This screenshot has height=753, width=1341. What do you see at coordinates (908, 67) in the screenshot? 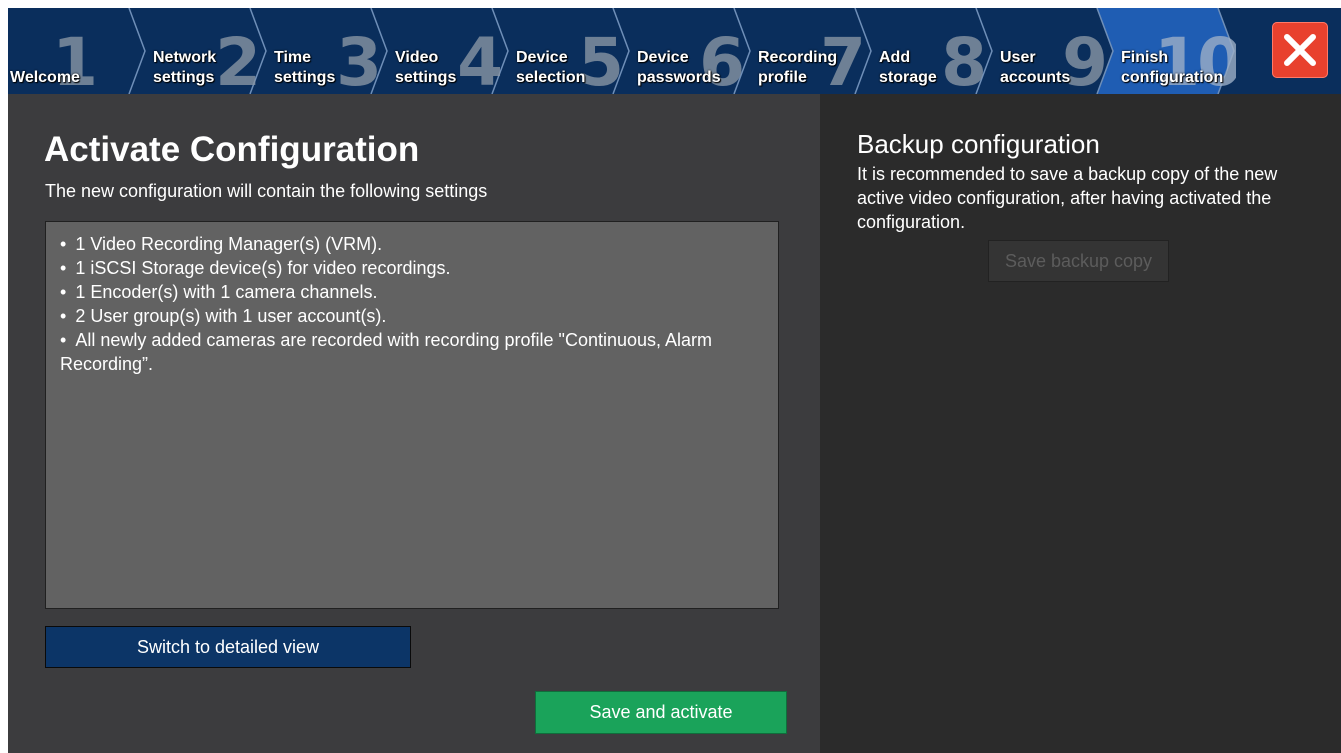
I see `step-label: Add storage` at bounding box center [908, 67].